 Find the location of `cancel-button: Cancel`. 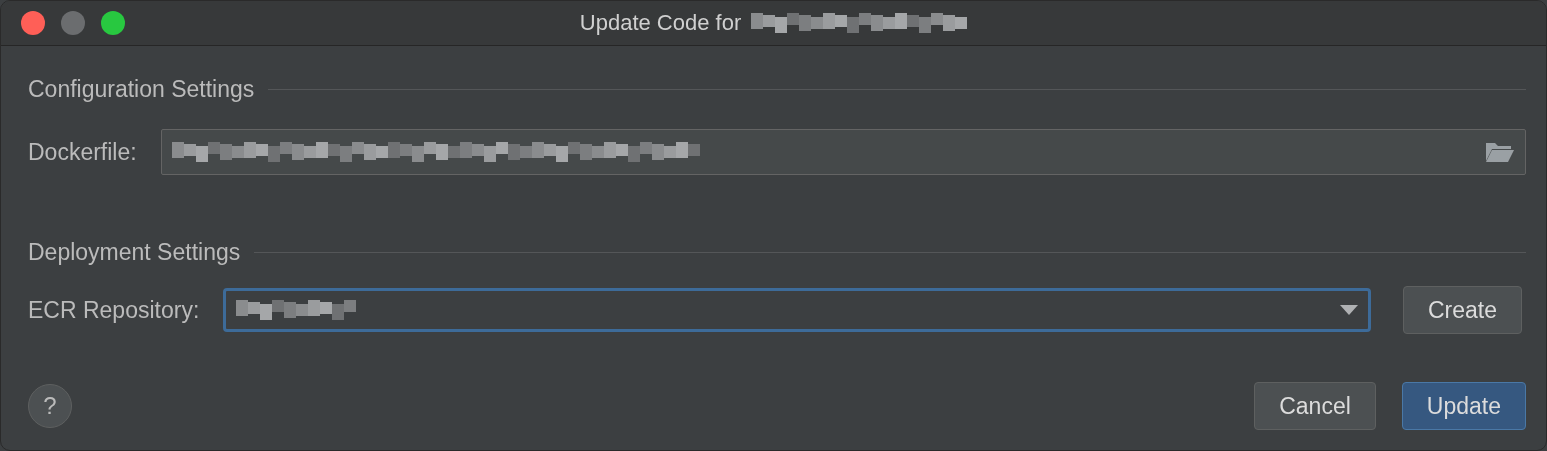

cancel-button: Cancel is located at coordinates (1315, 406).